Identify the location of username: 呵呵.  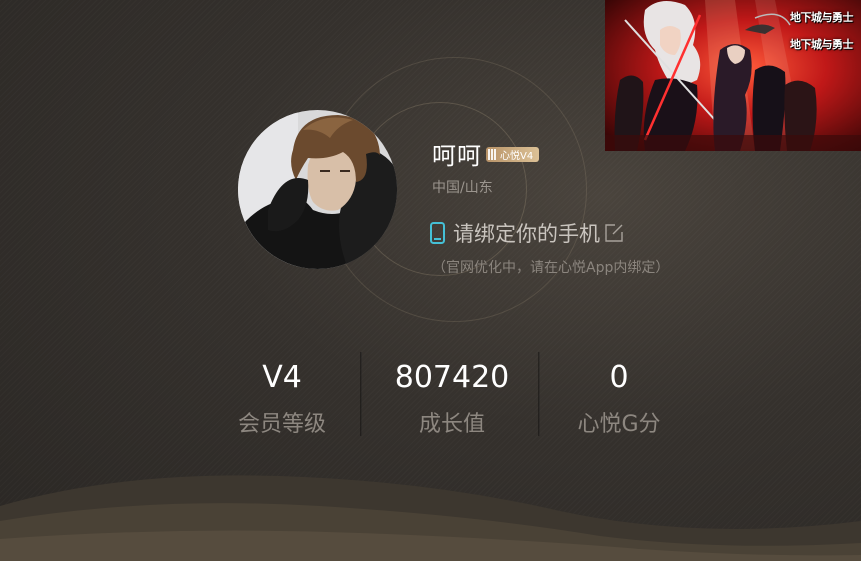
(457, 156).